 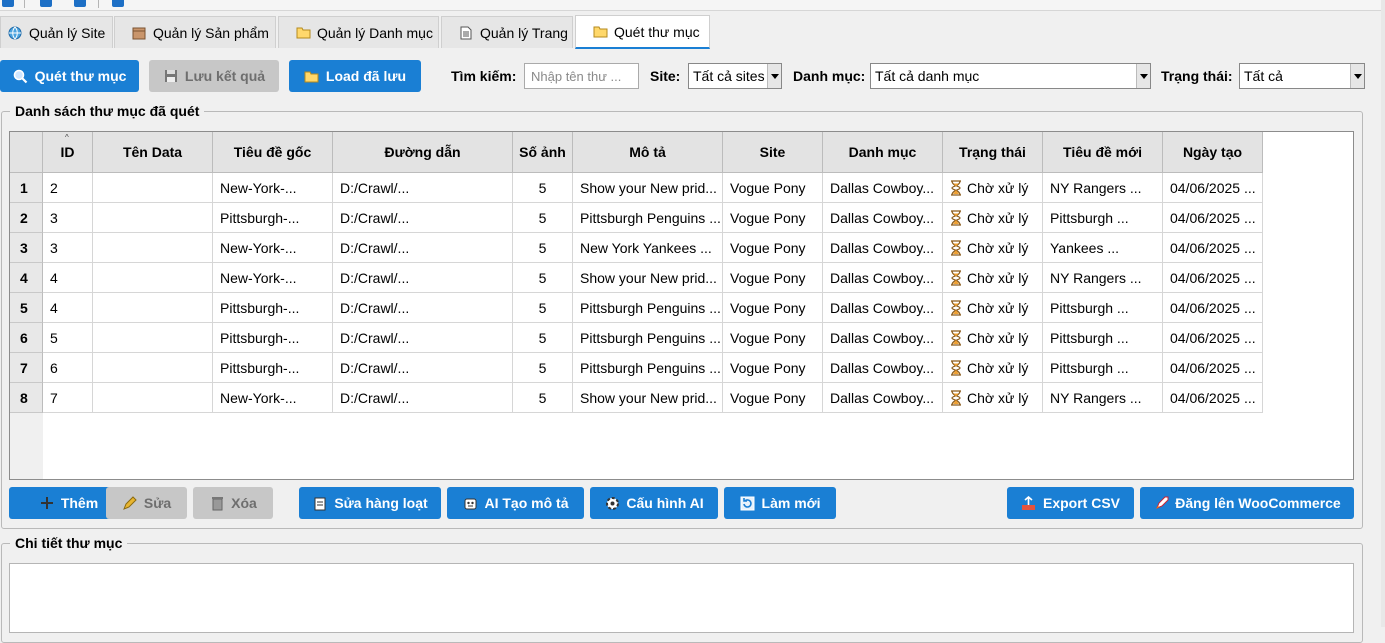 What do you see at coordinates (355, 76) in the screenshot?
I see `load-saved-button: Load đã lưu` at bounding box center [355, 76].